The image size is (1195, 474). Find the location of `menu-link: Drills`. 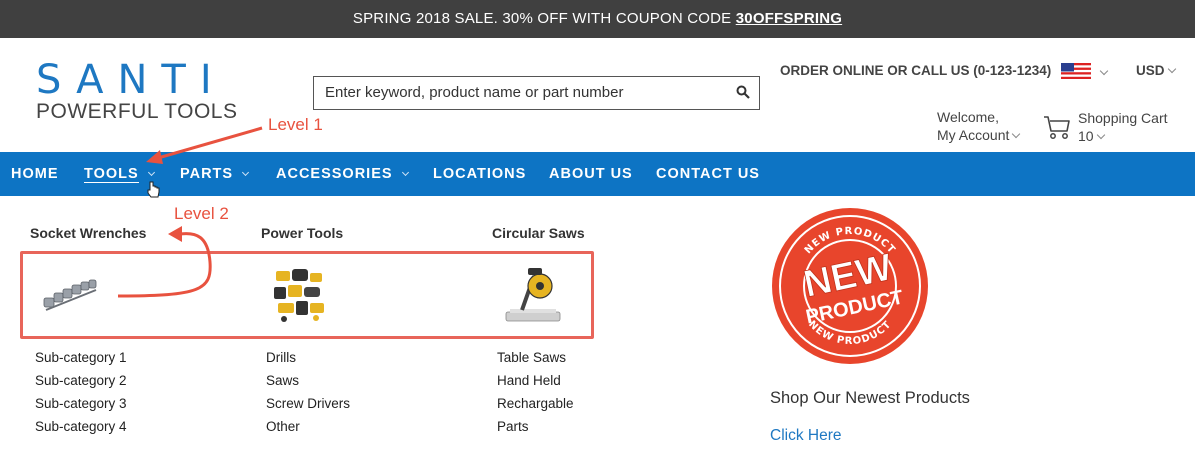

menu-link: Drills is located at coordinates (281, 357).